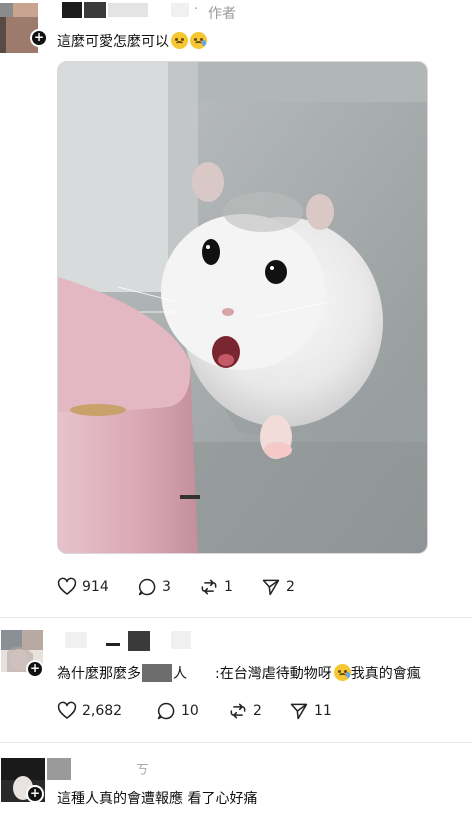 This screenshot has height=814, width=472. I want to click on share-button: 11, so click(310, 711).